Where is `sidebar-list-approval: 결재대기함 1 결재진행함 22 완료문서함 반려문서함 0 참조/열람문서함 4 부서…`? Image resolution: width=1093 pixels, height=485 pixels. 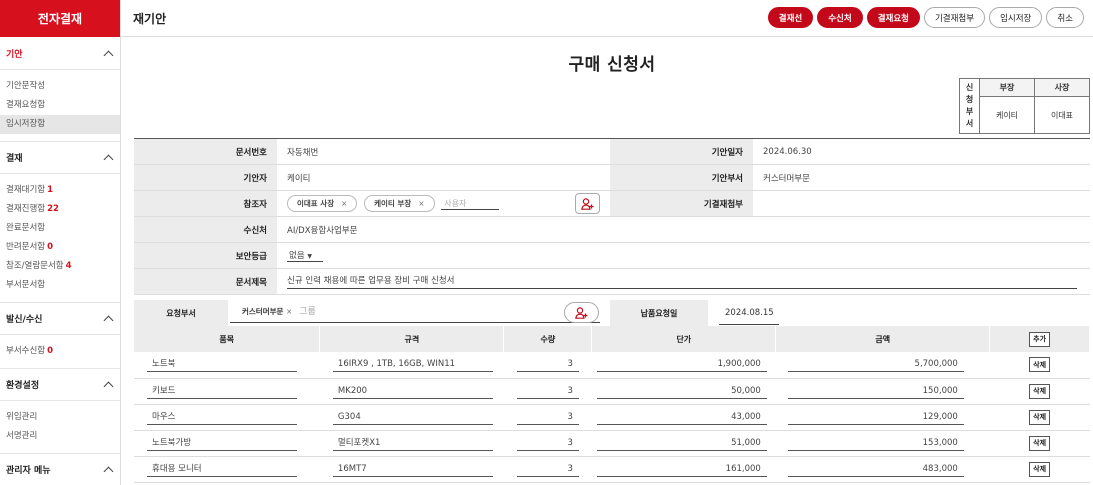
sidebar-list-approval: 결재대기함 1 결재진행함 22 완료문서함 반려문서함 0 참조/열람문서함 4 부서… is located at coordinates (60, 238).